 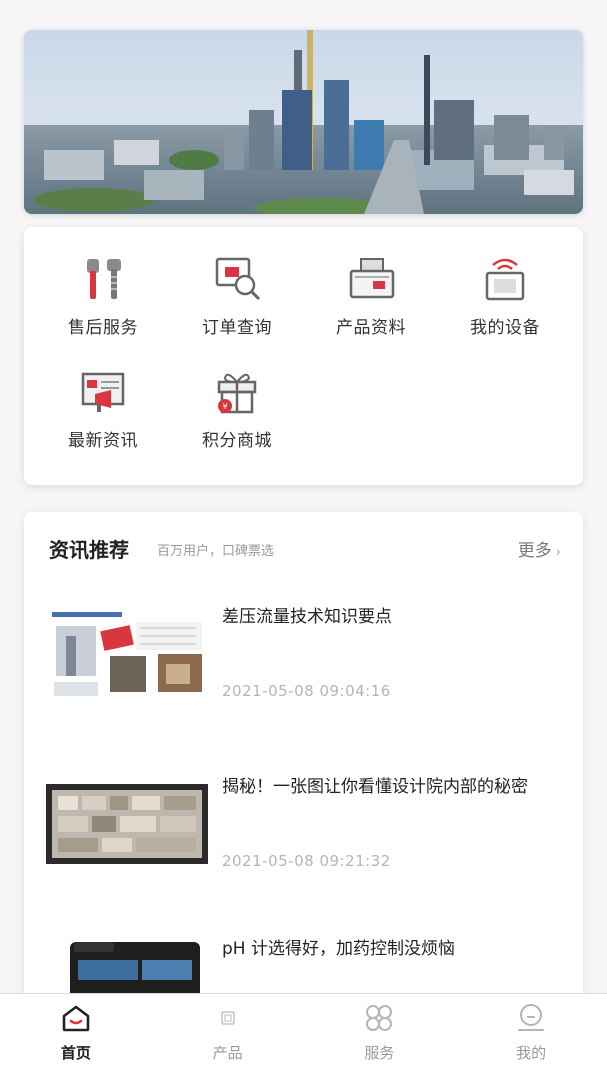 What do you see at coordinates (103, 328) in the screenshot?
I see `menu-label: 售后服务` at bounding box center [103, 328].